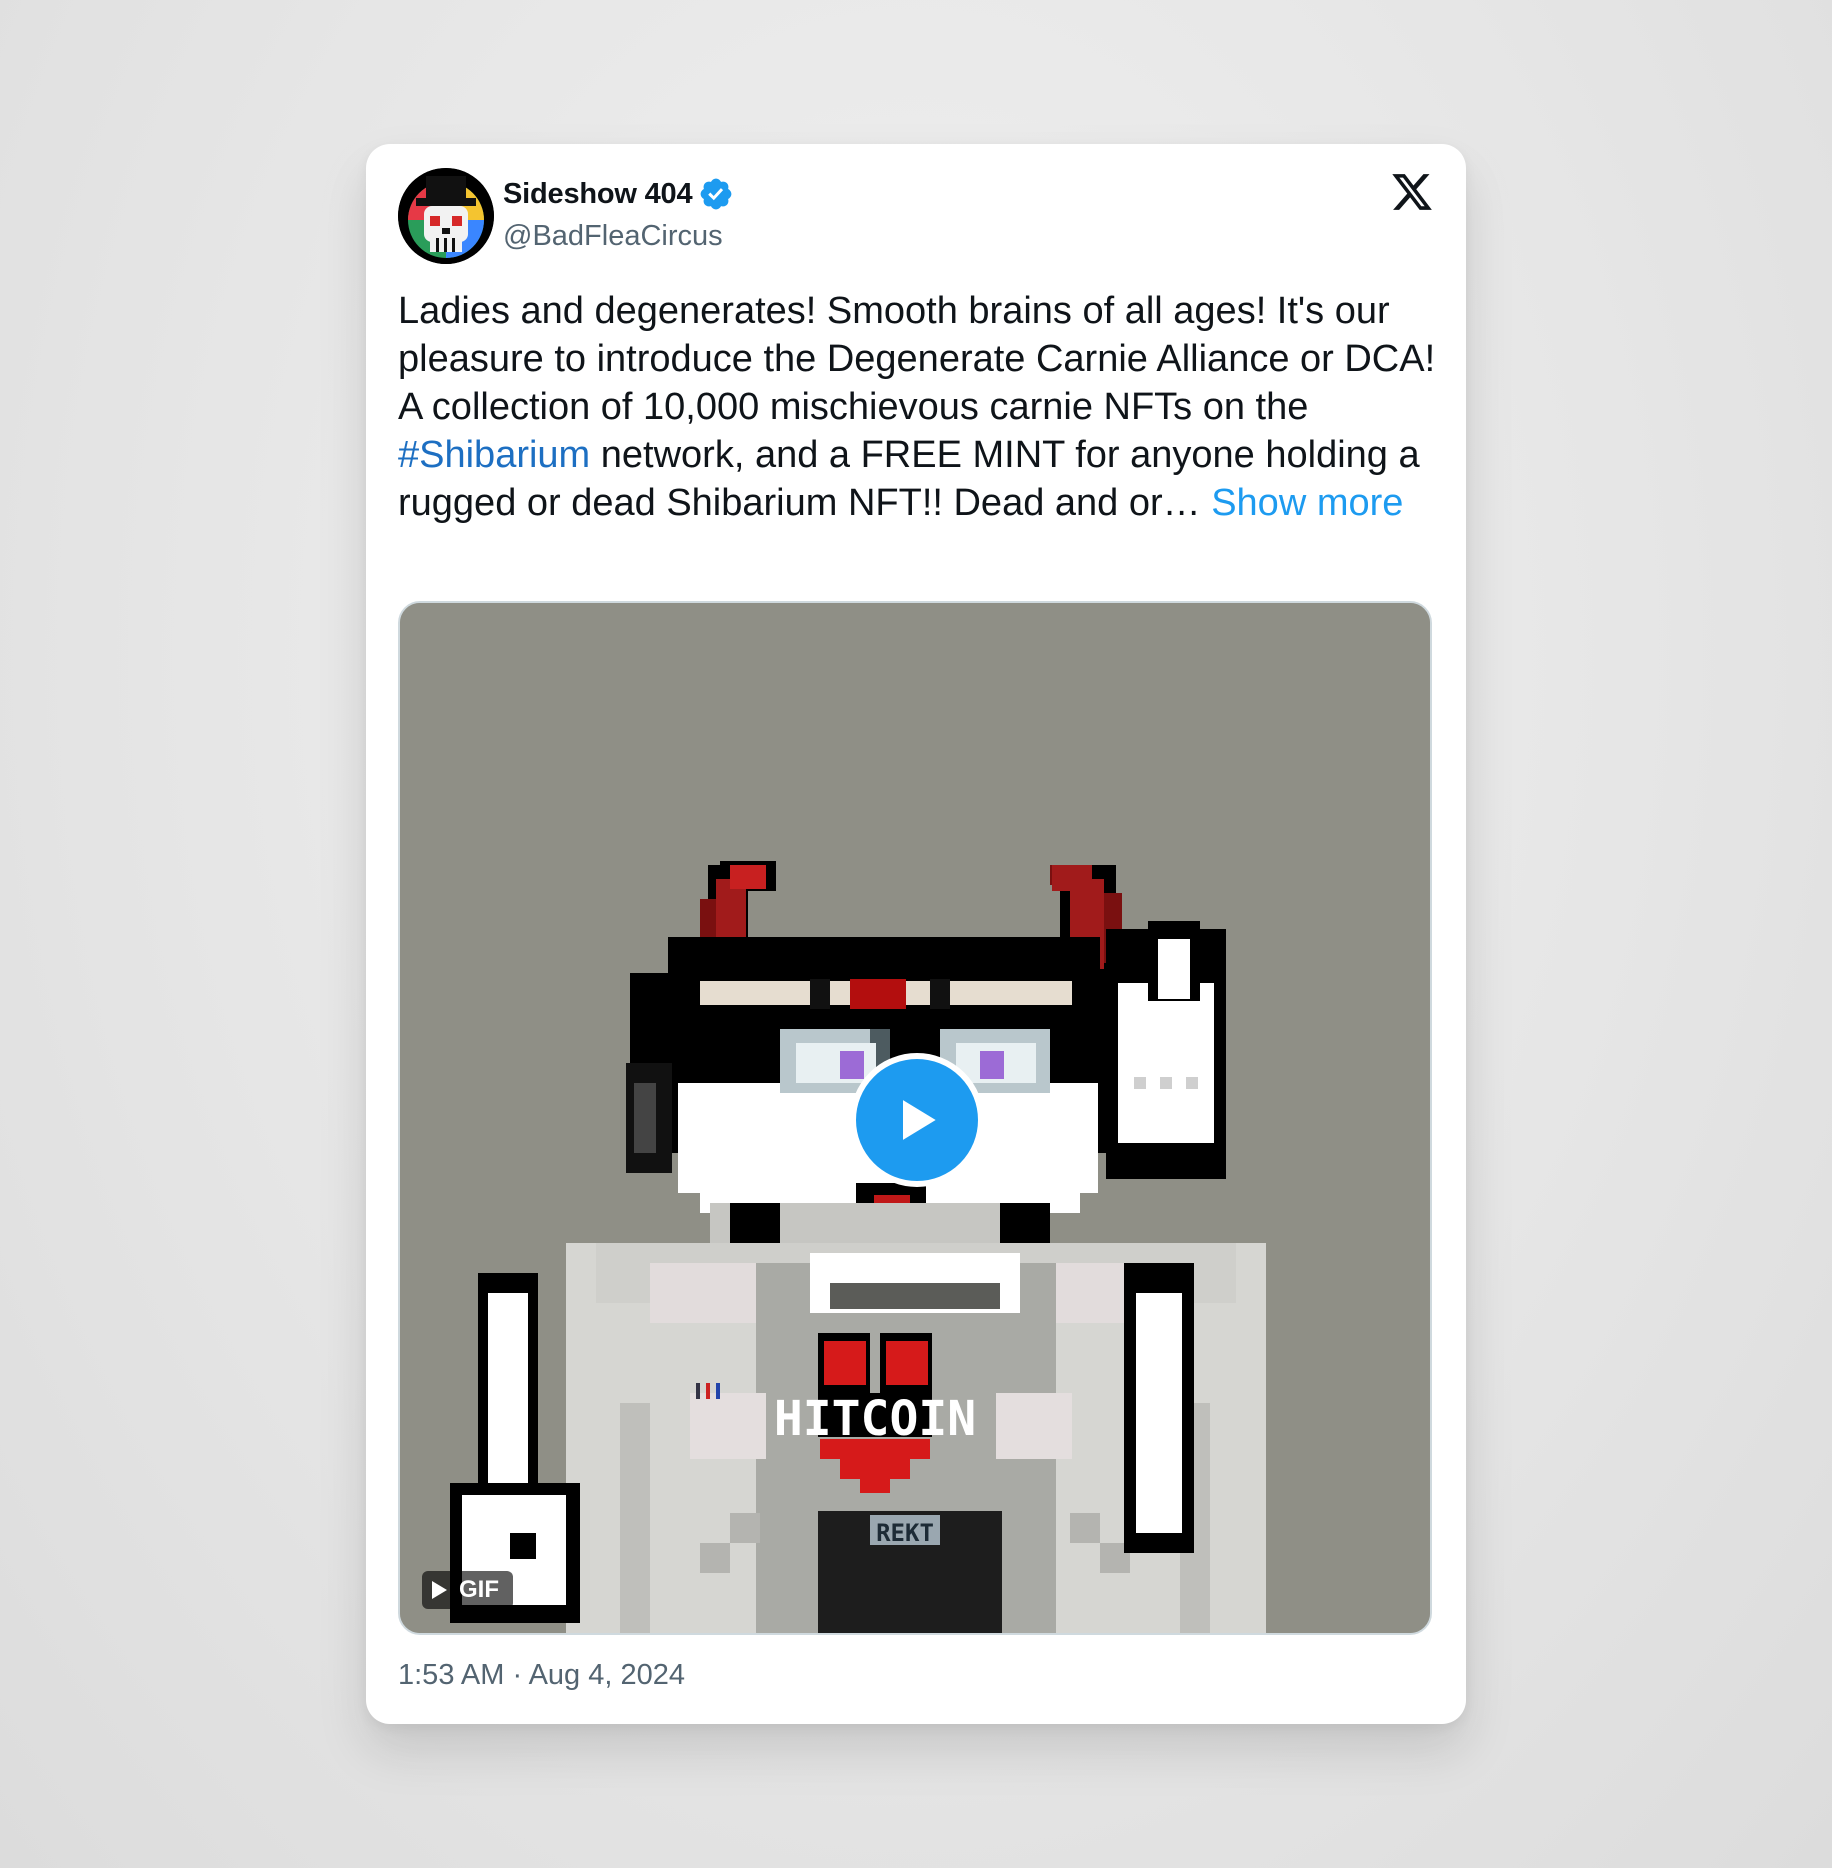 This screenshot has height=1868, width=1832. I want to click on author-avatar, so click(446, 216).